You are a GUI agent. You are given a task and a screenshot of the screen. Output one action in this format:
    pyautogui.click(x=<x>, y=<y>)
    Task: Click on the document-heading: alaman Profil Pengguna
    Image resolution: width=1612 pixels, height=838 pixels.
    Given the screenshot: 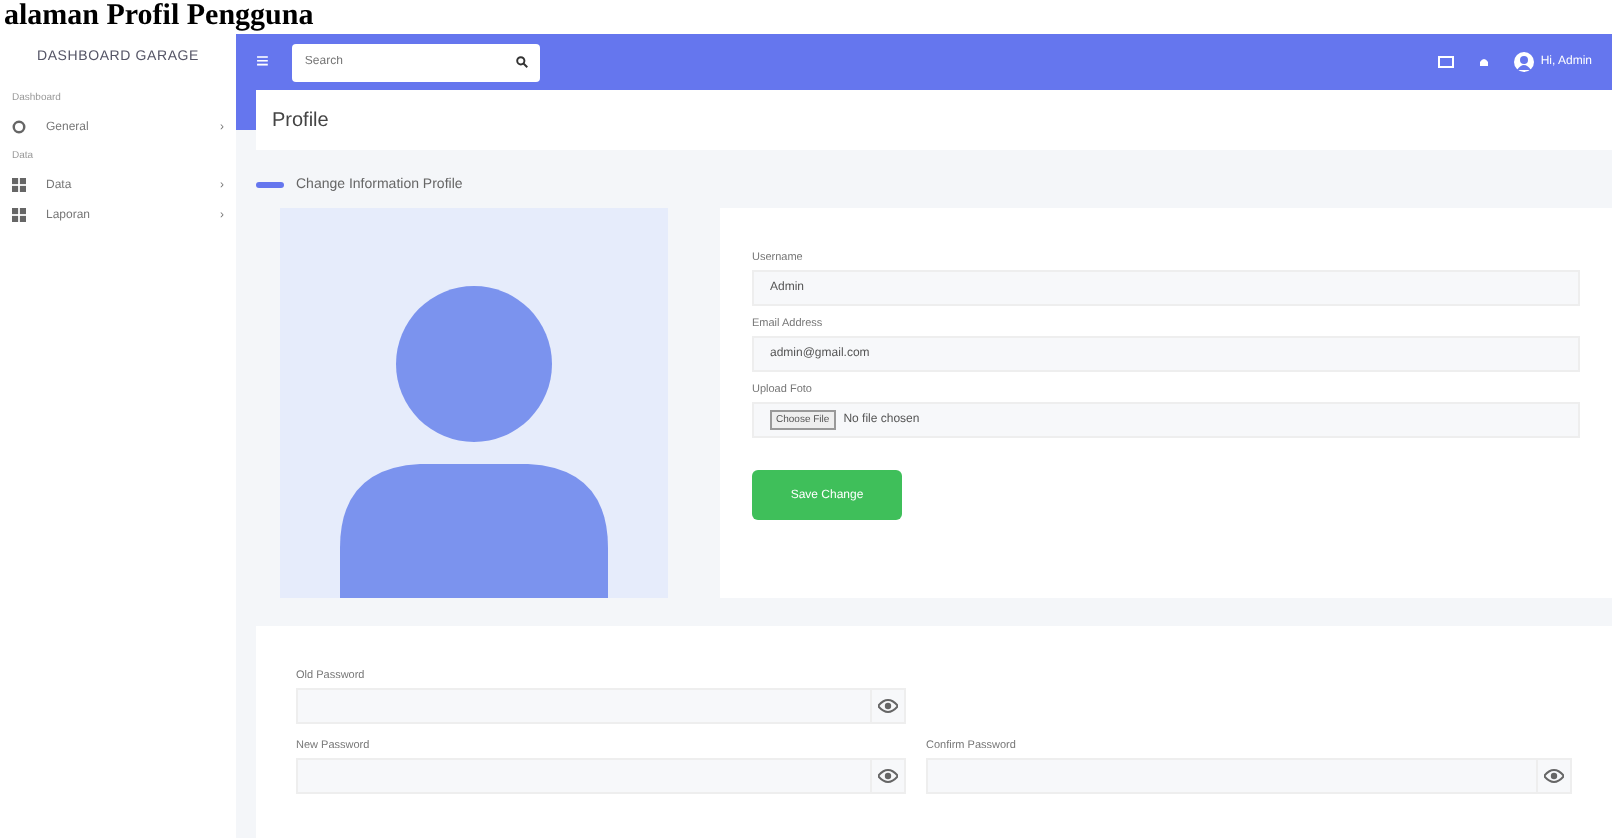 What is the action you would take?
    pyautogui.click(x=159, y=16)
    